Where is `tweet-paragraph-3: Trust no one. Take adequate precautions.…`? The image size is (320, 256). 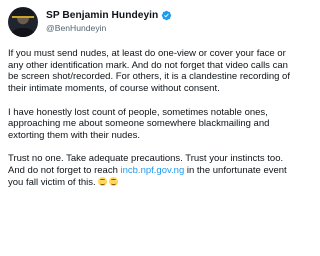 tweet-paragraph-3: Trust no one. Take adequate precautions.… is located at coordinates (152, 170).